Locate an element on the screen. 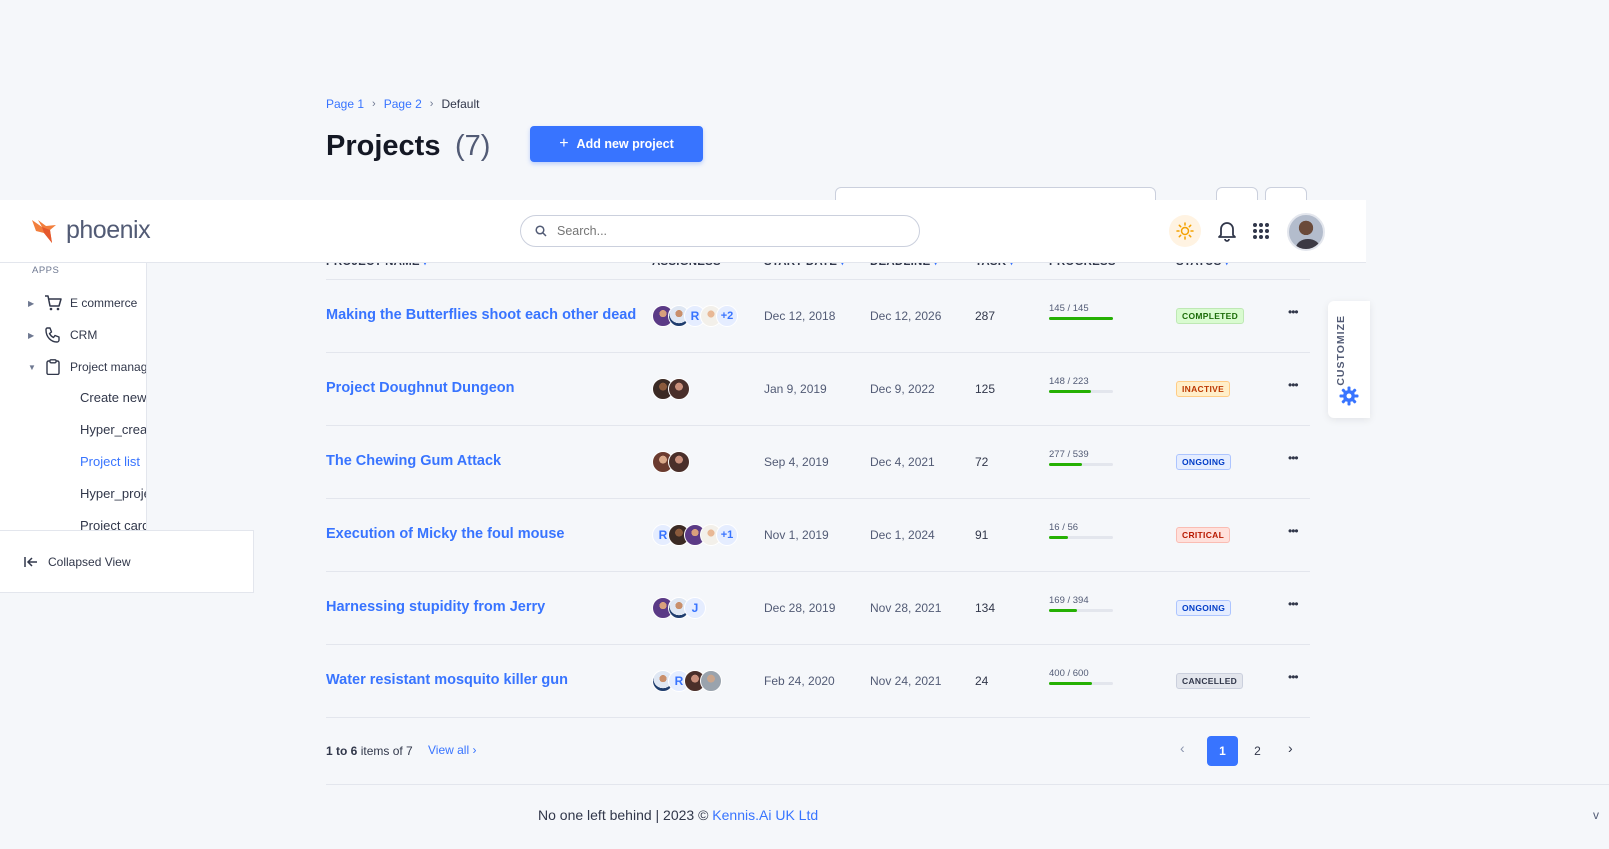 Image resolution: width=1609 pixels, height=849 pixels. user-avatar is located at coordinates (1306, 232).